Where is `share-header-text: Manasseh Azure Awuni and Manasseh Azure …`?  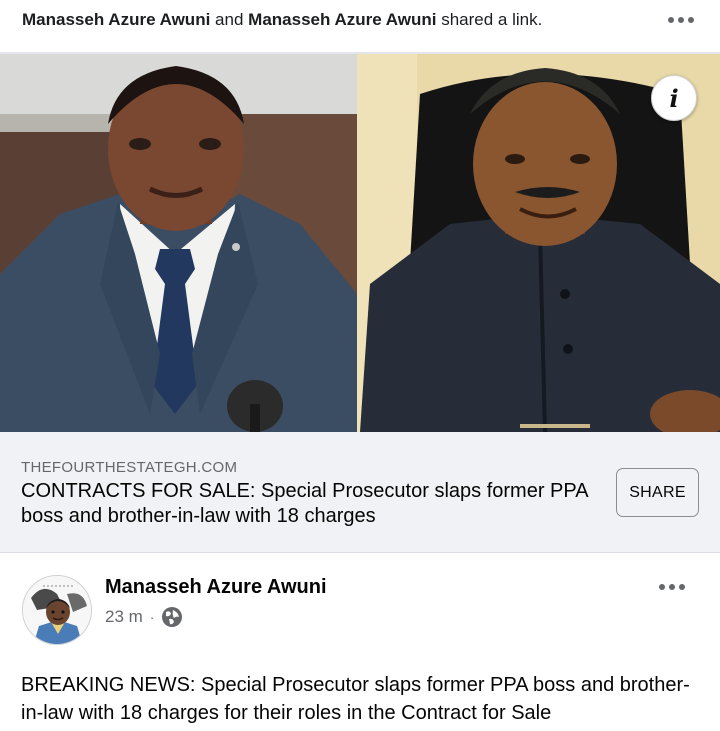
share-header-text: Manasseh Azure Awuni and Manasseh Azure … is located at coordinates (282, 20).